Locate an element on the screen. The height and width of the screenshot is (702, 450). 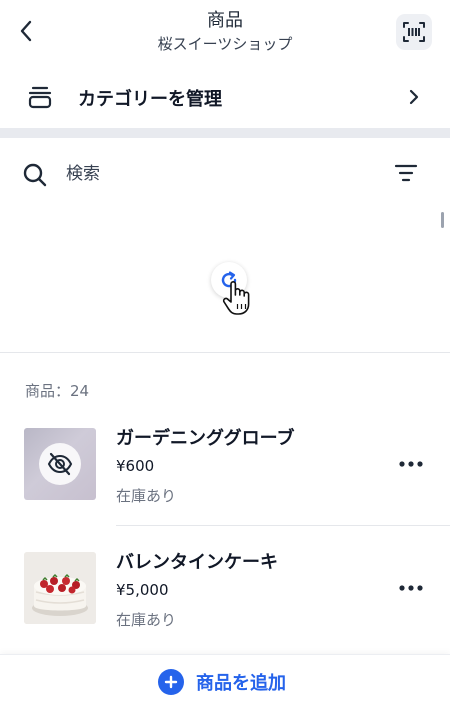
product-name: ガーデニンググローブ is located at coordinates (205, 438).